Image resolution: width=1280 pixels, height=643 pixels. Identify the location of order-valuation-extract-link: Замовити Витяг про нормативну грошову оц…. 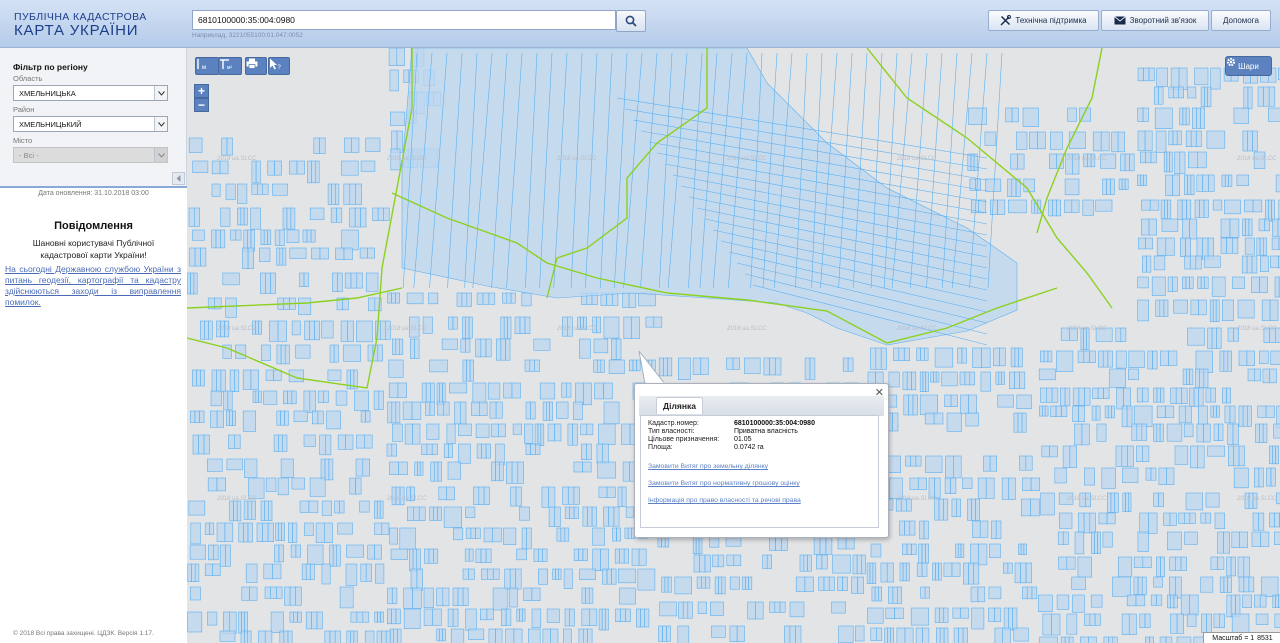
(724, 483).